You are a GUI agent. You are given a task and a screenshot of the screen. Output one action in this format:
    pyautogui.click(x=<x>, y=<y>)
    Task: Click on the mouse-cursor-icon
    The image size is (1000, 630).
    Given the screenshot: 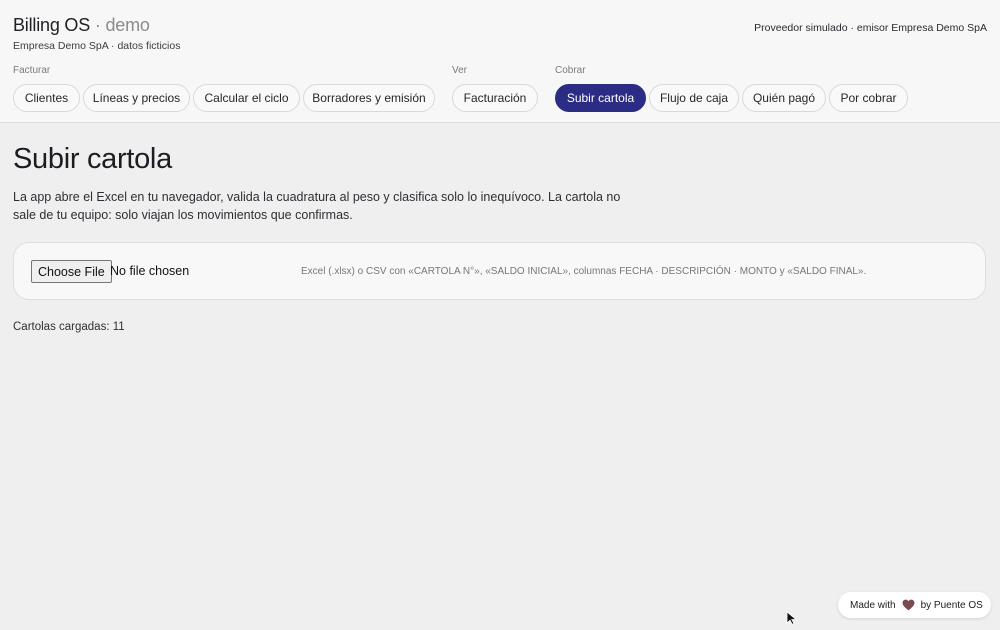 What is the action you would take?
    pyautogui.click(x=792, y=620)
    